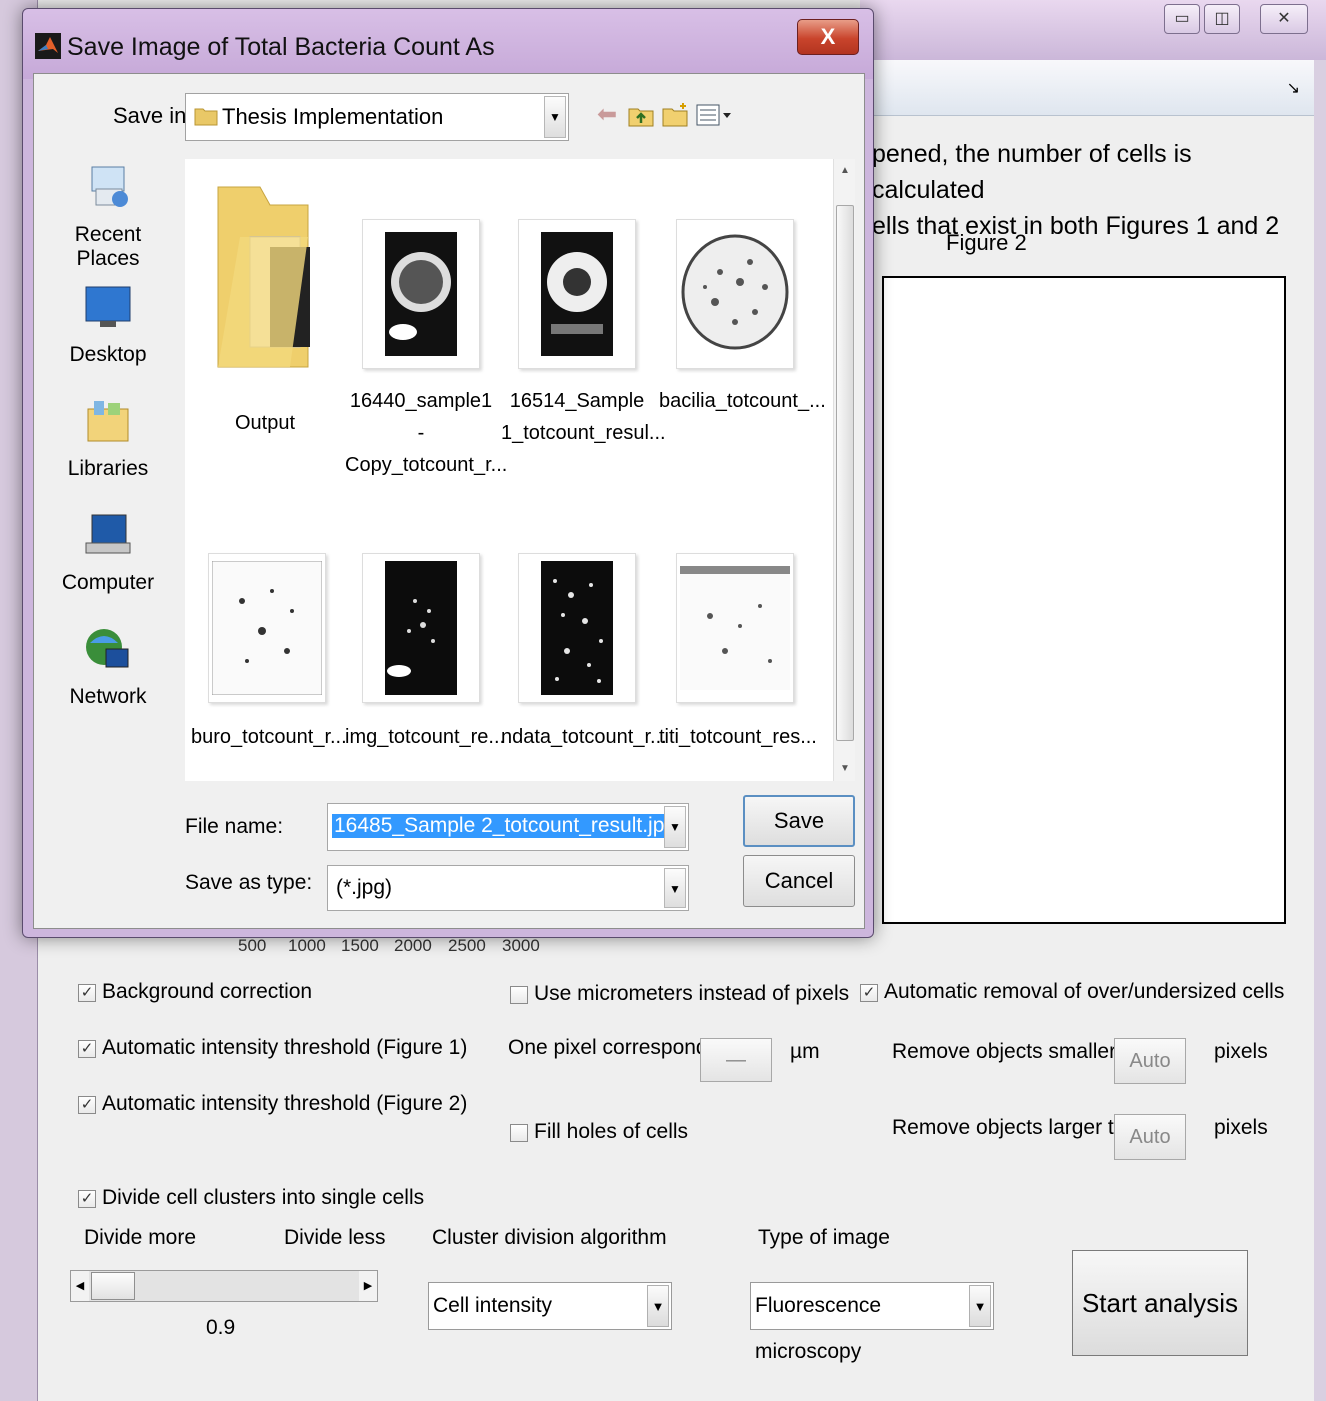 This screenshot has width=1326, height=1401. I want to click on scrollbar-thumb, so click(845, 473).